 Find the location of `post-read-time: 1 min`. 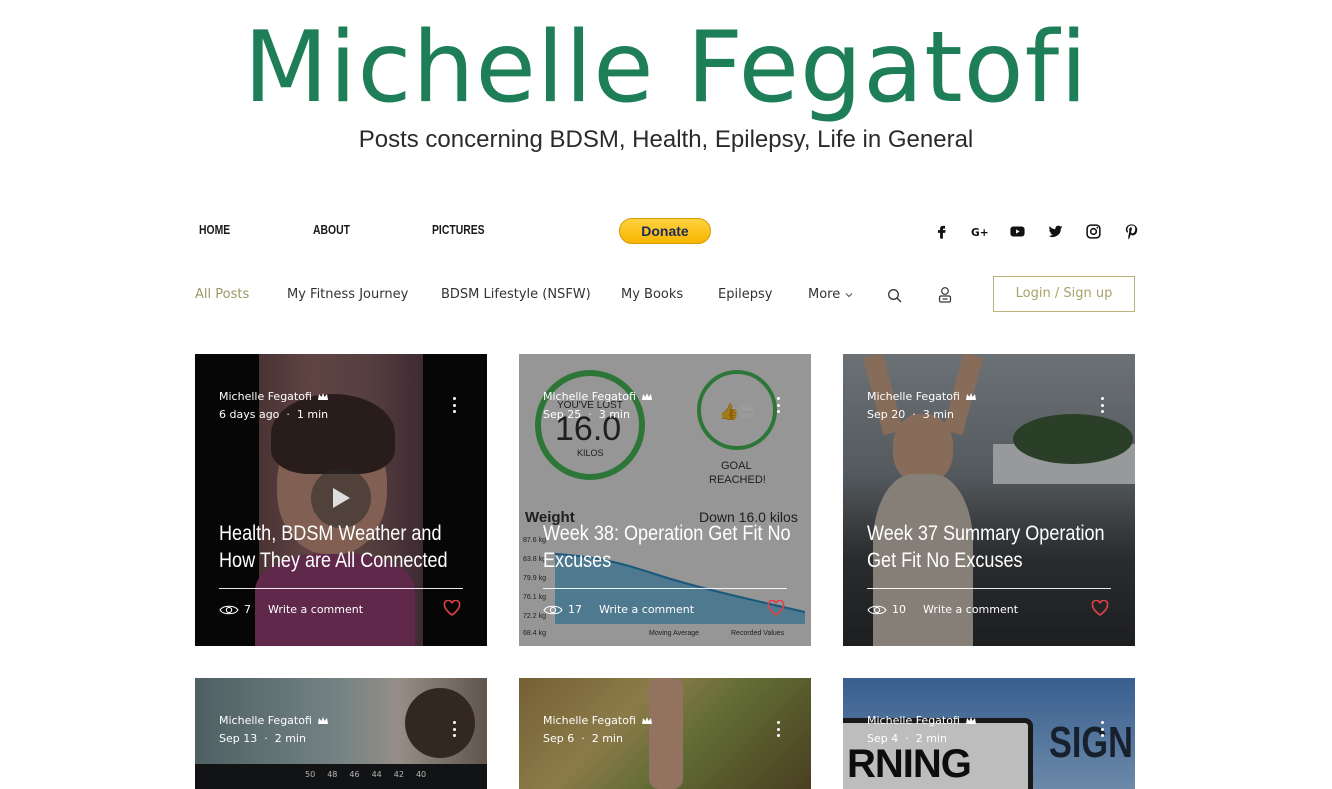

post-read-time: 1 min is located at coordinates (312, 414).